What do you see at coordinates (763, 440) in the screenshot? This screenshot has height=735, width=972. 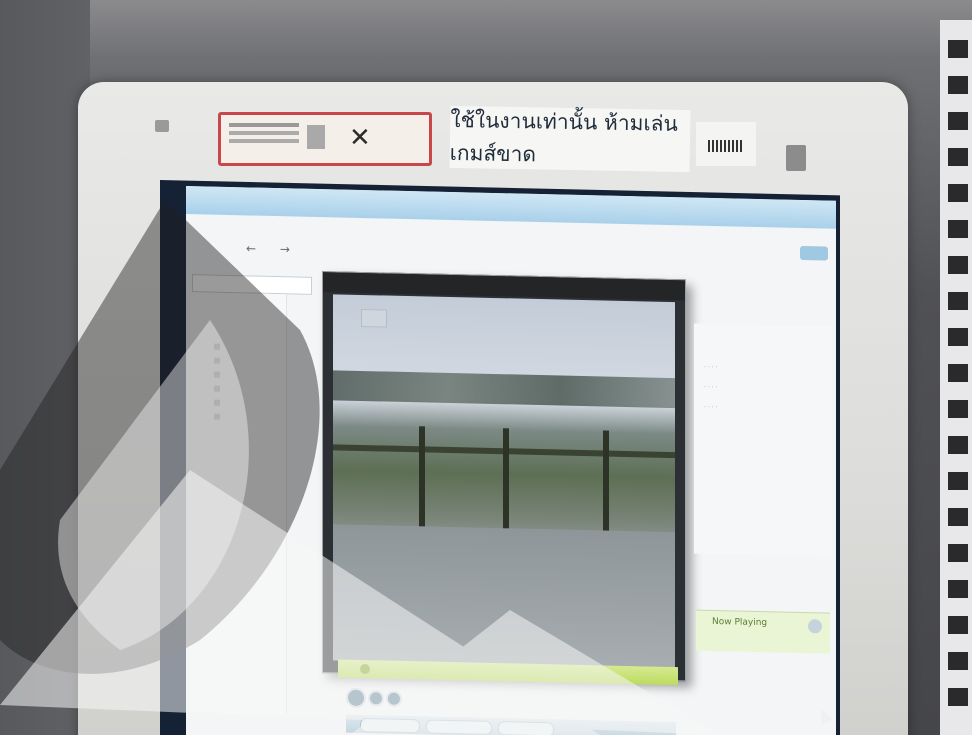 I see `details-pane: · · · · · · · · · · · ·` at bounding box center [763, 440].